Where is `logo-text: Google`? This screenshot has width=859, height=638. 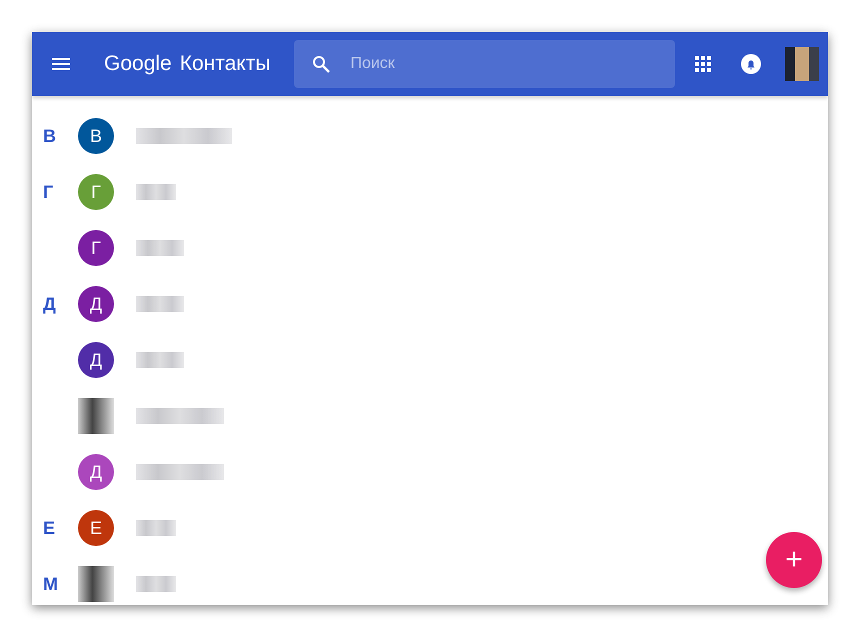
logo-text: Google is located at coordinates (138, 64).